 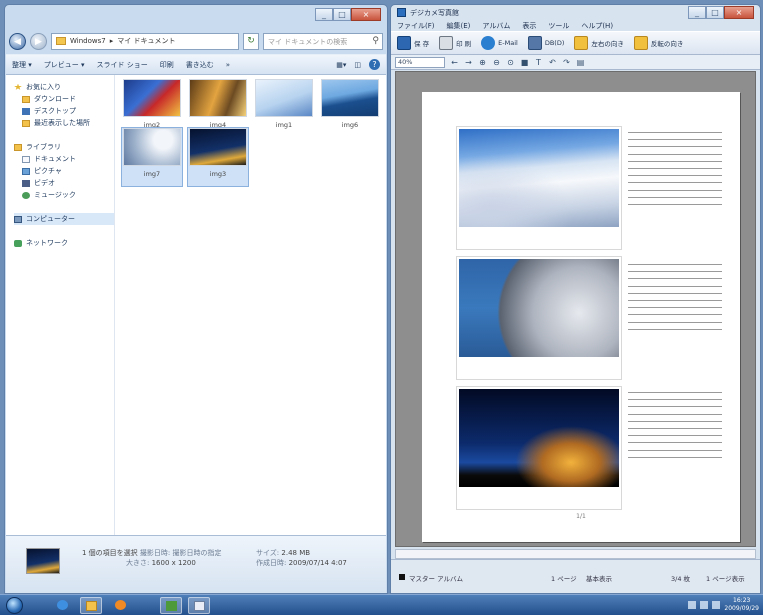 I want to click on horizontal-scrollbar, so click(x=575, y=554).